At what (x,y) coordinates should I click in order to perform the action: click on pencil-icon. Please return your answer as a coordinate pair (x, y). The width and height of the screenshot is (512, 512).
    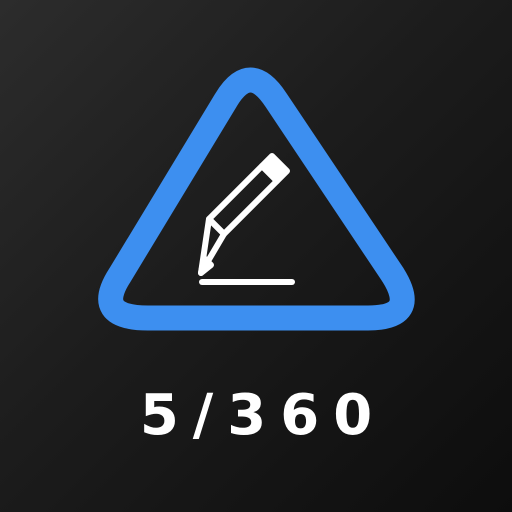
    Looking at the image, I should click on (246, 219).